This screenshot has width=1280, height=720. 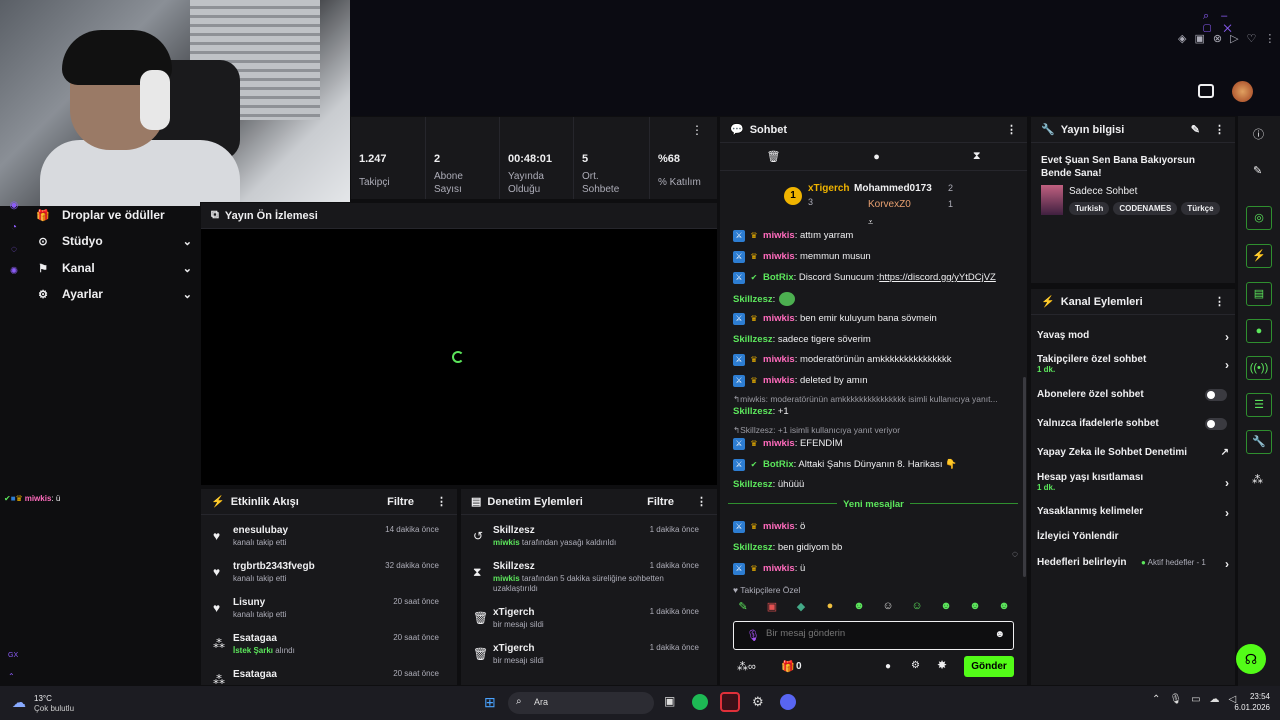 What do you see at coordinates (14, 255) in the screenshot?
I see `chat-bubble-icon: ◌` at bounding box center [14, 255].